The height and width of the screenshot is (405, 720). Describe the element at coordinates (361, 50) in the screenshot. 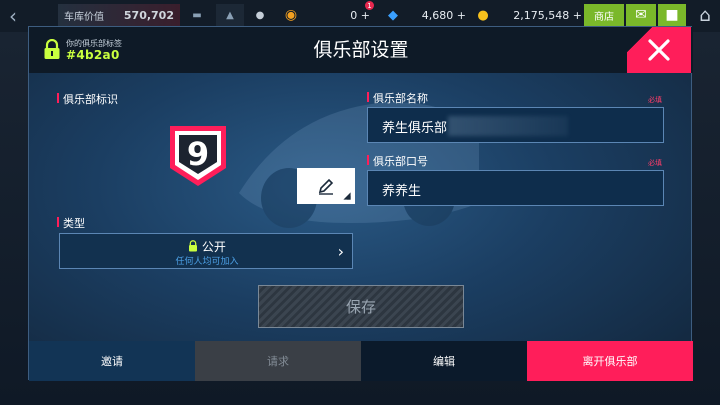

I see `dialog-title: 俱乐部设置` at that location.